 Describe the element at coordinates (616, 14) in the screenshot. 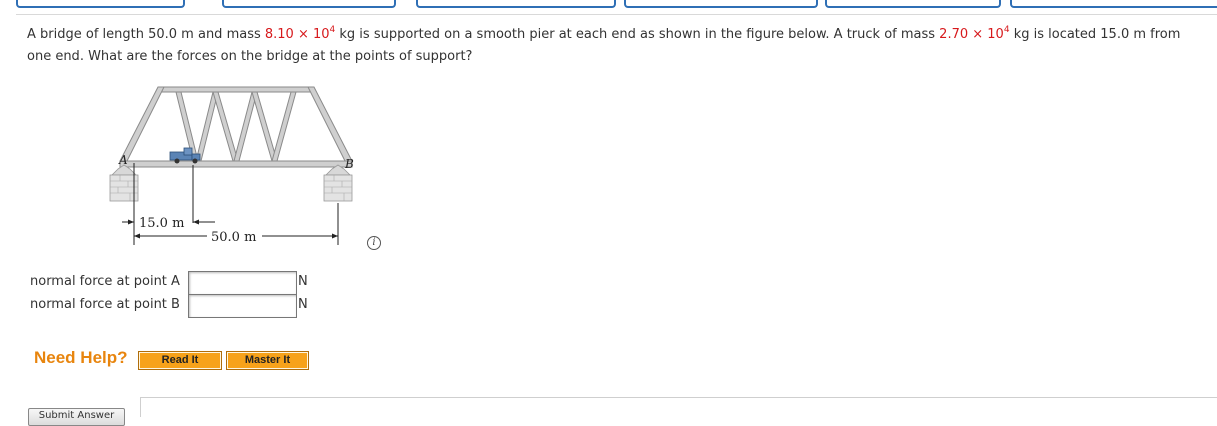

I see `top-divider` at that location.